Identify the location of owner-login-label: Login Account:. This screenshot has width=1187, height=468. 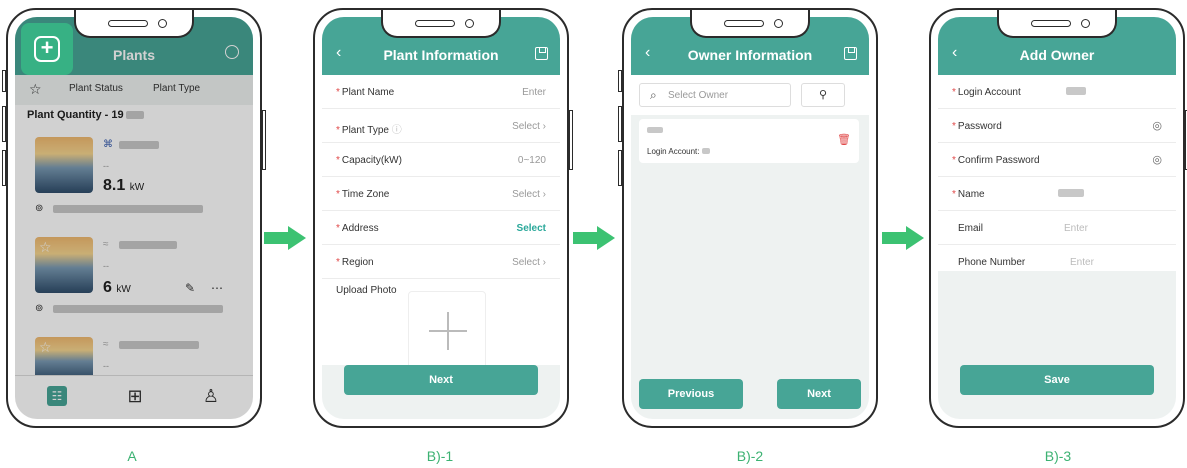
(678, 151).